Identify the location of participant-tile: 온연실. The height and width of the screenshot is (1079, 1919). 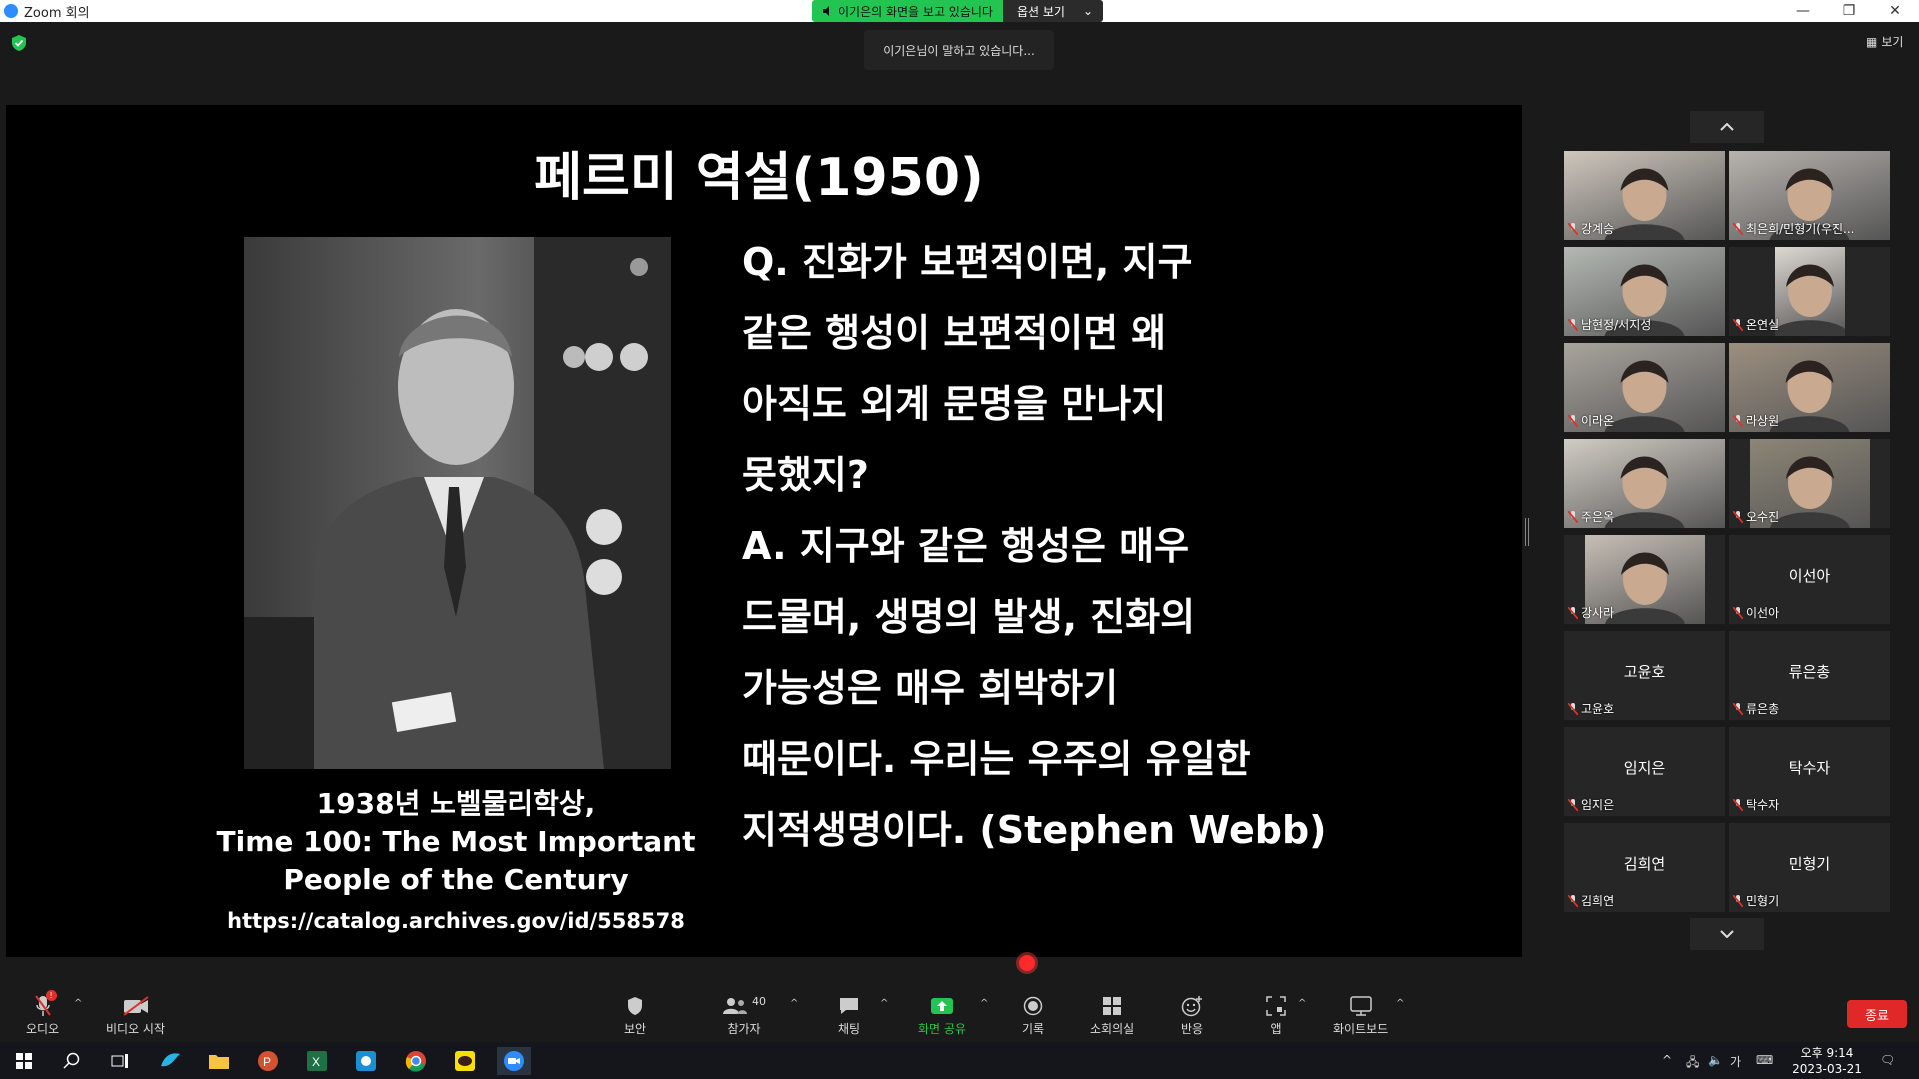
(1809, 291).